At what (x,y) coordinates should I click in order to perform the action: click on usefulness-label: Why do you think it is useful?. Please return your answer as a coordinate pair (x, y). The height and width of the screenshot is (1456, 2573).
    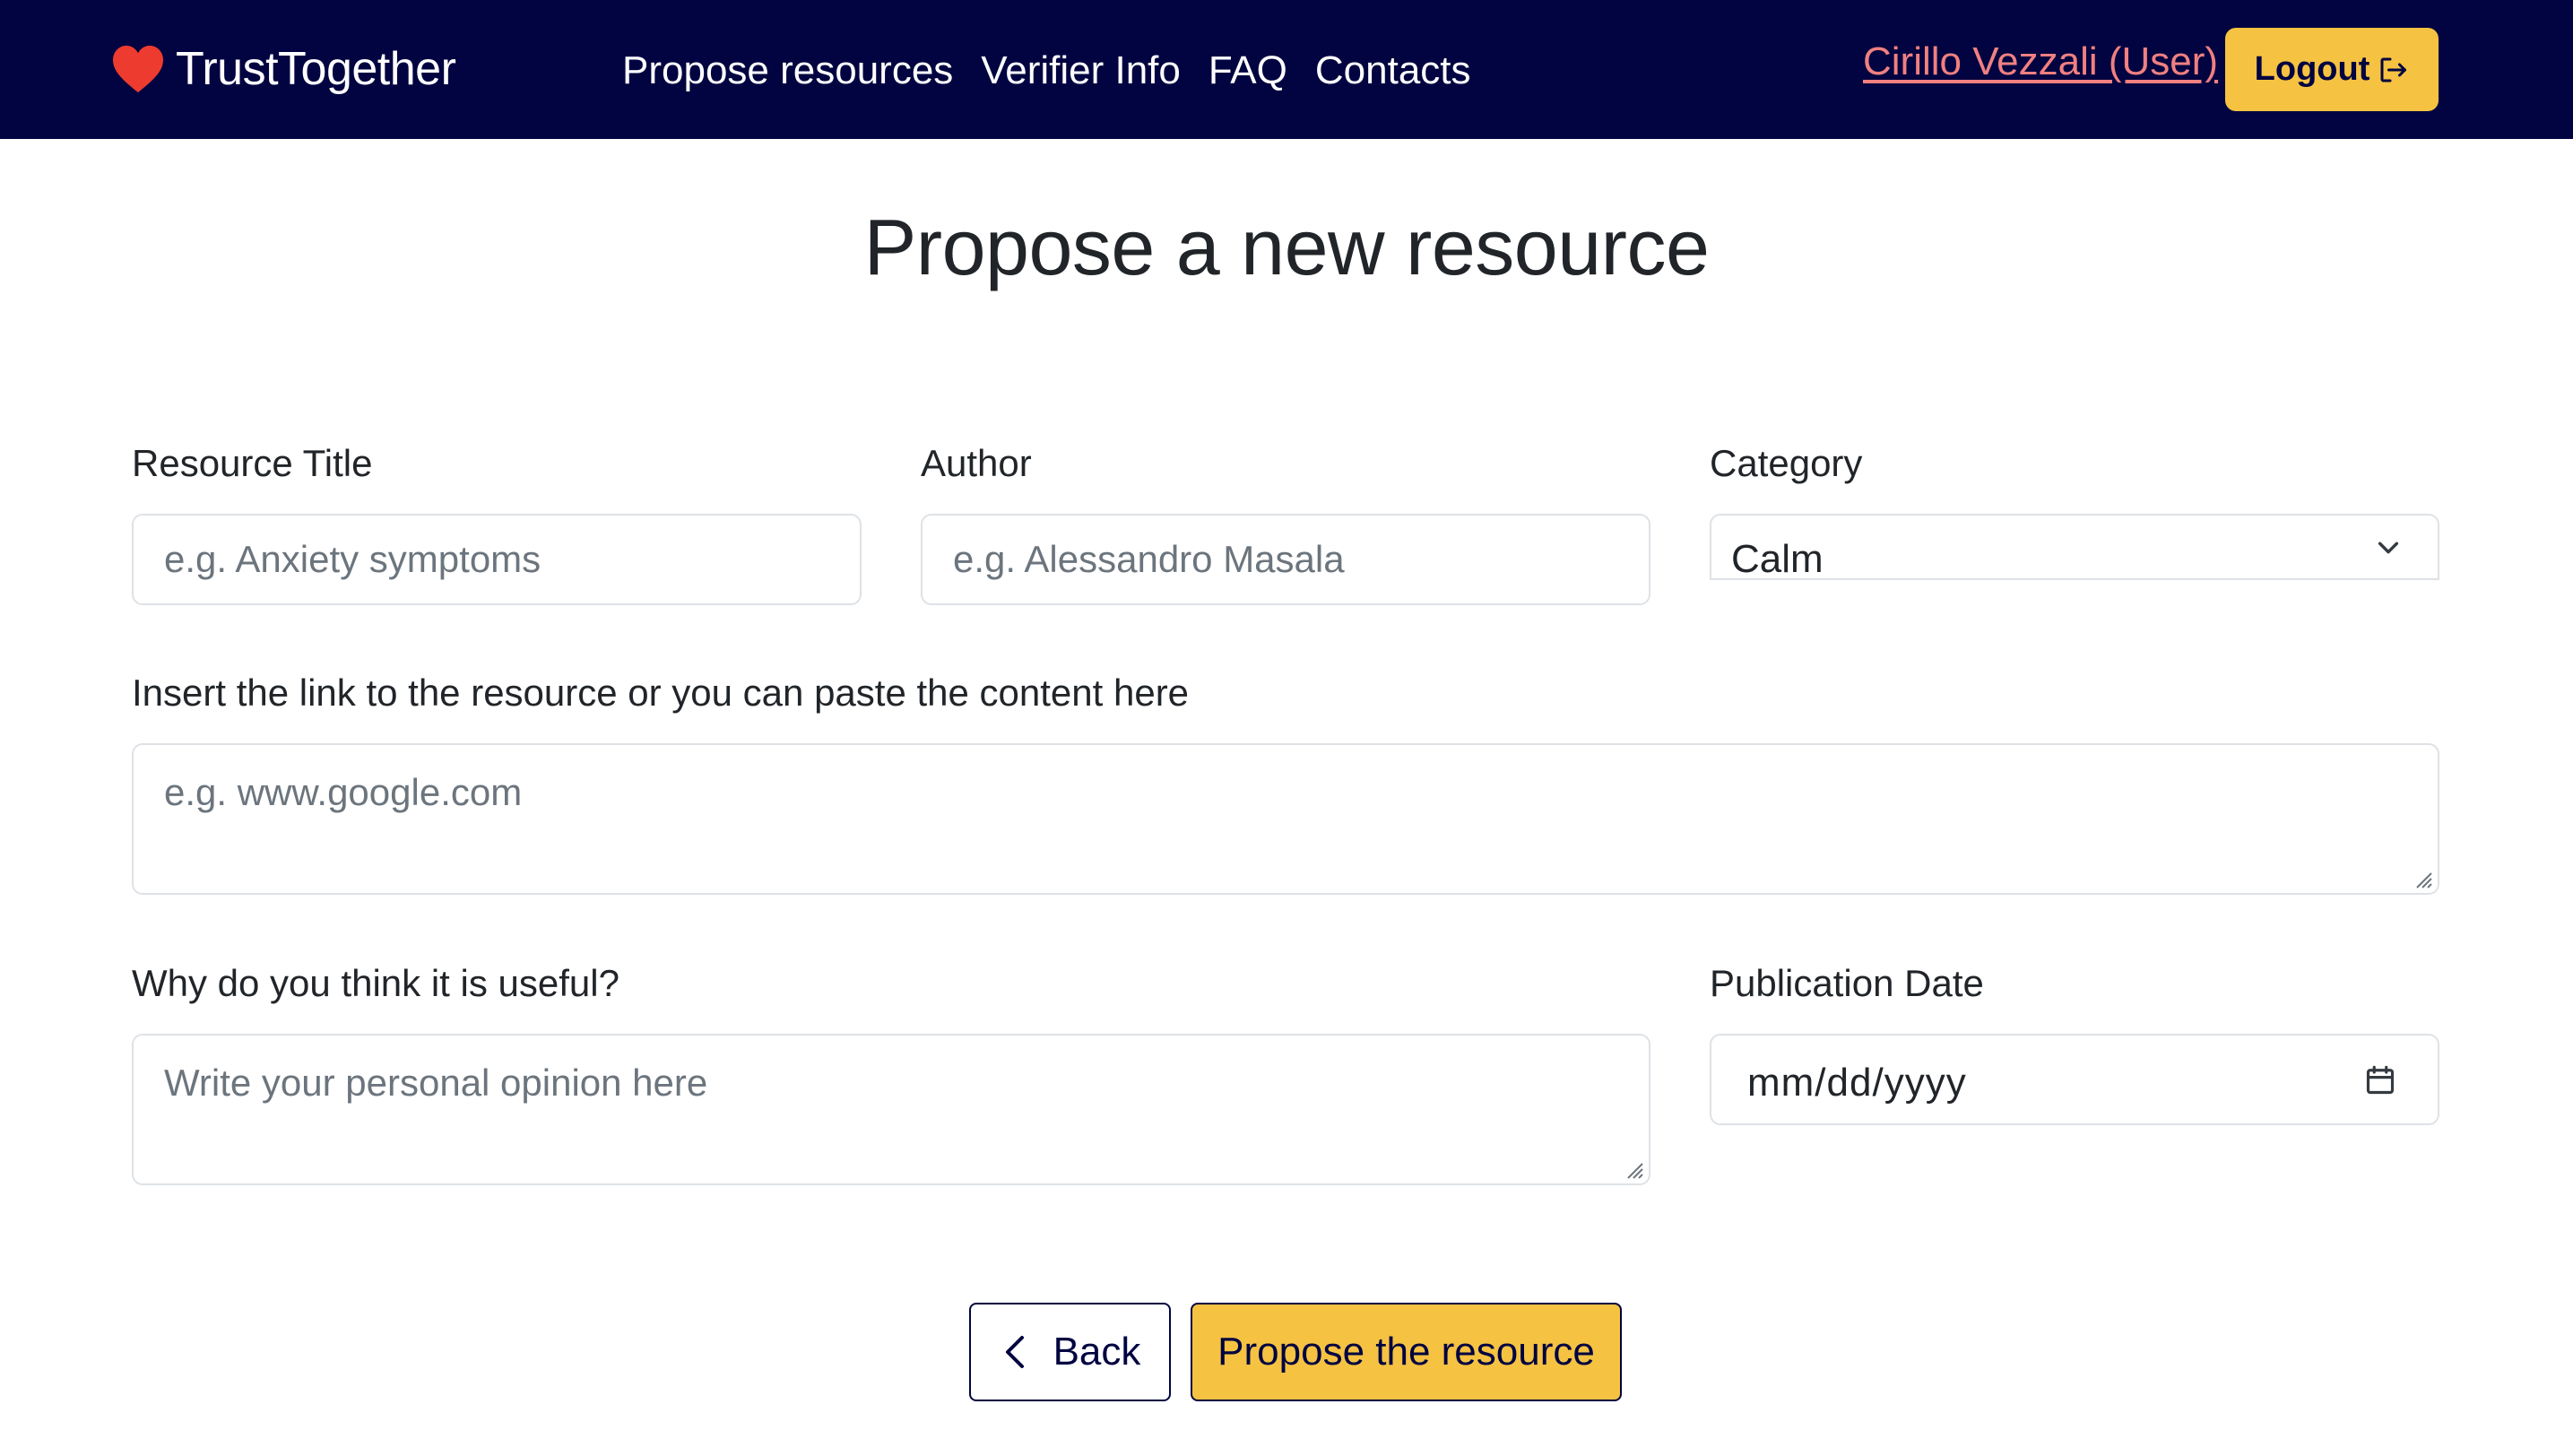
    Looking at the image, I should click on (375, 983).